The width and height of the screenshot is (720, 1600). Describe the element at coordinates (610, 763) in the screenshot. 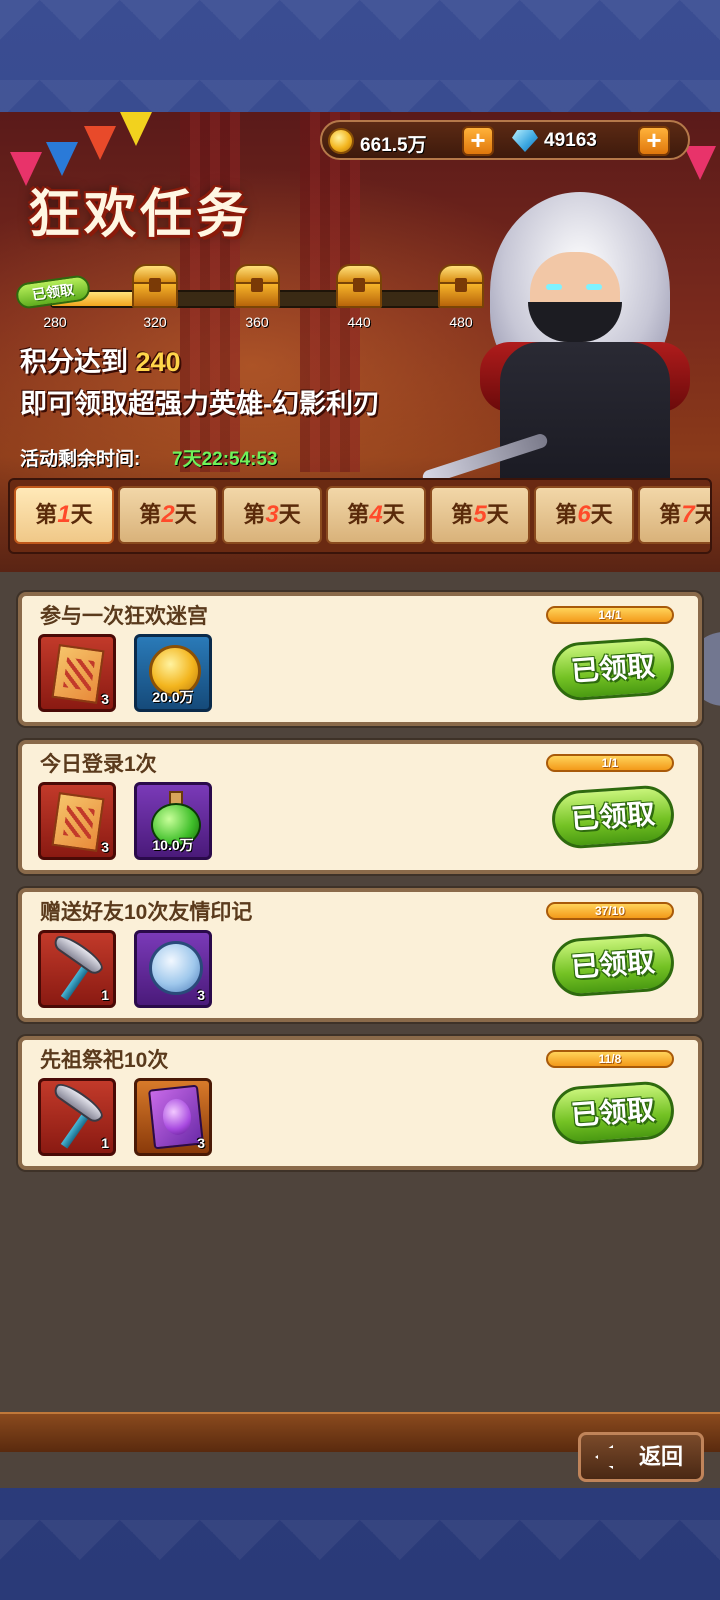

I see `task-progress: 1/1` at that location.